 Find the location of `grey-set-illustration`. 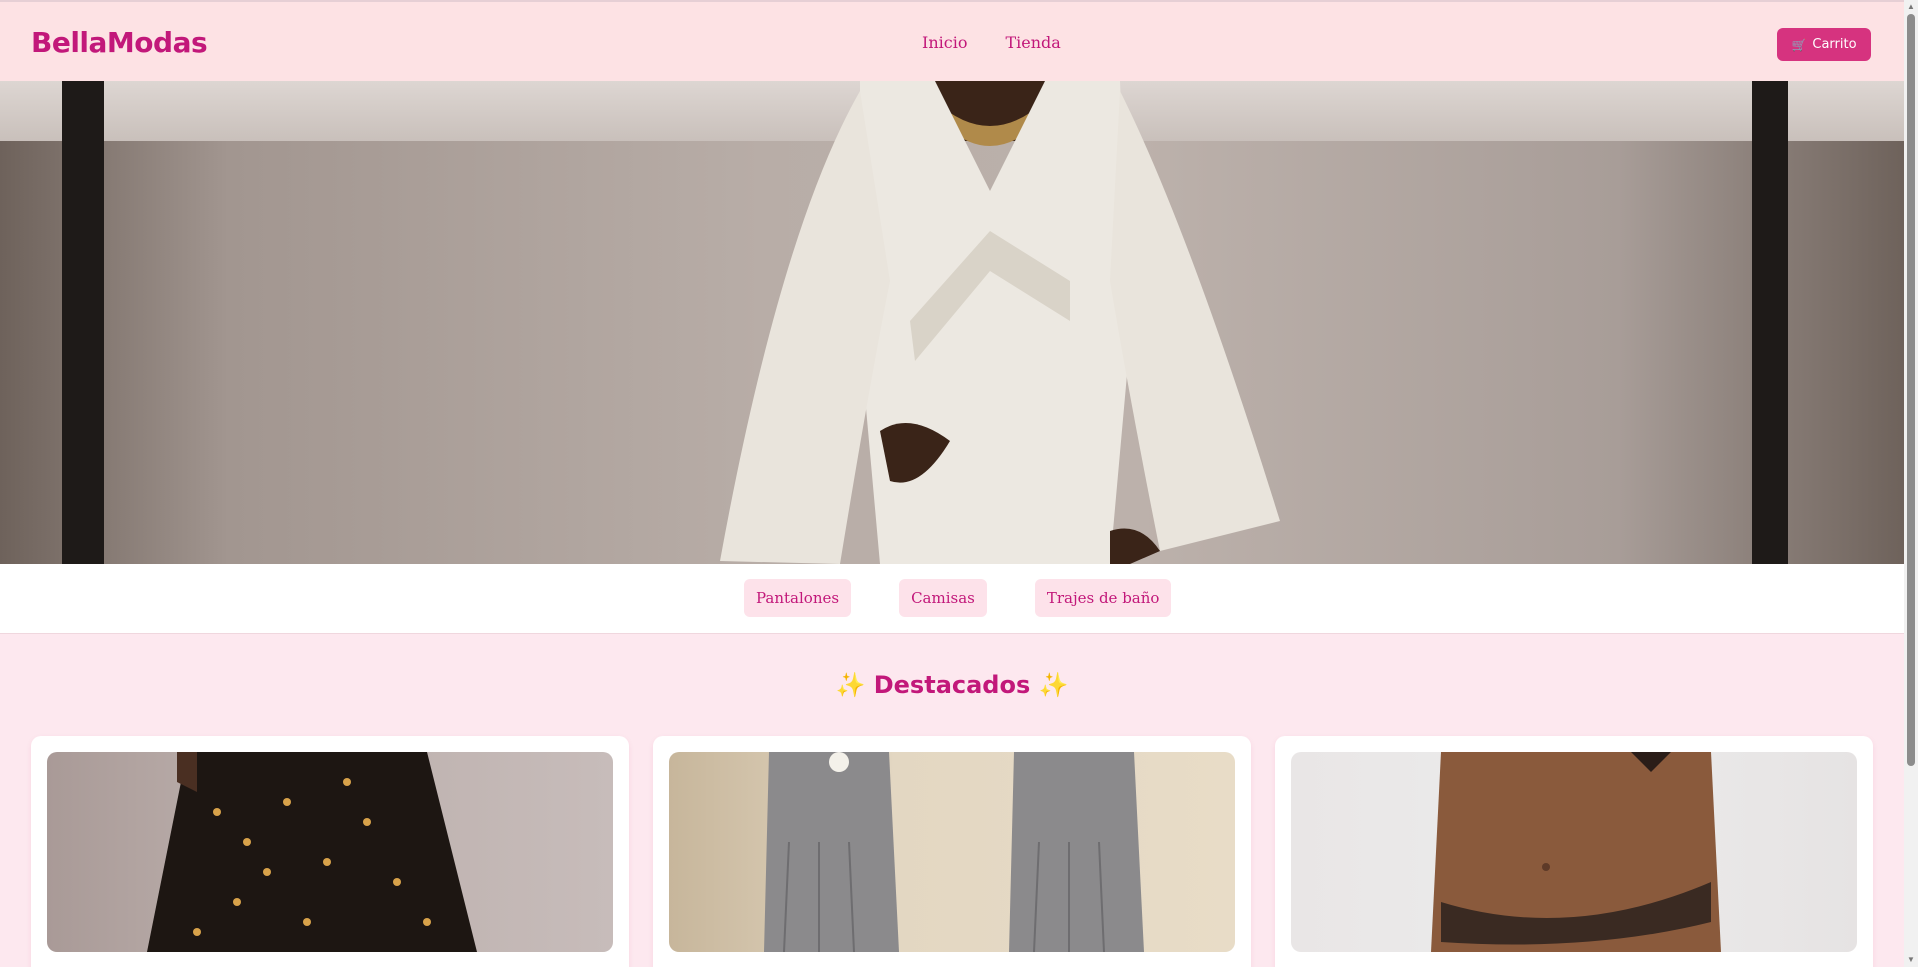

grey-set-illustration is located at coordinates (954, 852).